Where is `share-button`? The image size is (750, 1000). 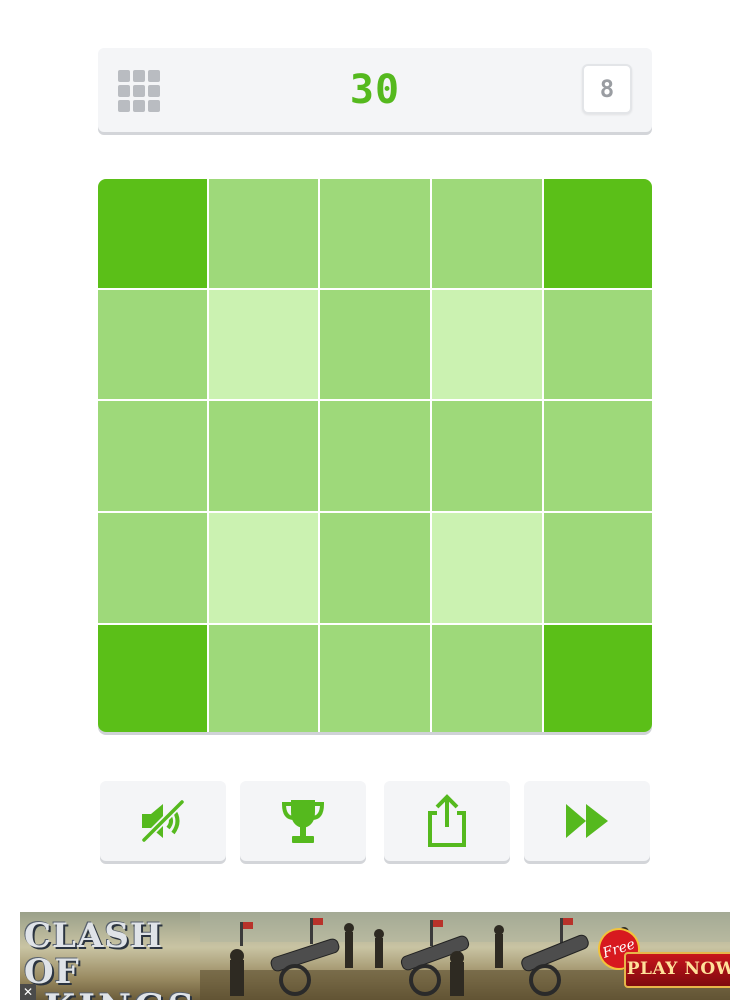
share-button is located at coordinates (447, 821).